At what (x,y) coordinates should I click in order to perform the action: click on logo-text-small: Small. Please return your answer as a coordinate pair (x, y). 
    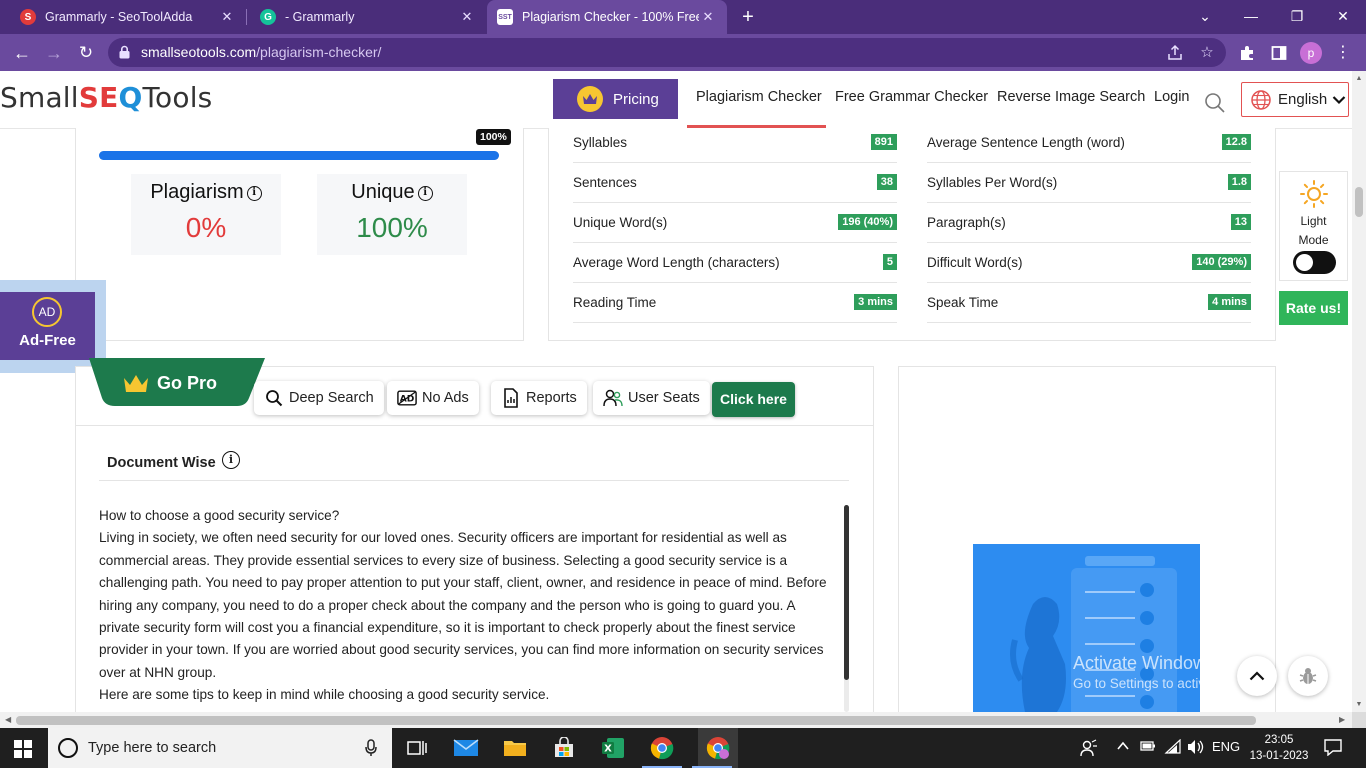
    Looking at the image, I should click on (39, 97).